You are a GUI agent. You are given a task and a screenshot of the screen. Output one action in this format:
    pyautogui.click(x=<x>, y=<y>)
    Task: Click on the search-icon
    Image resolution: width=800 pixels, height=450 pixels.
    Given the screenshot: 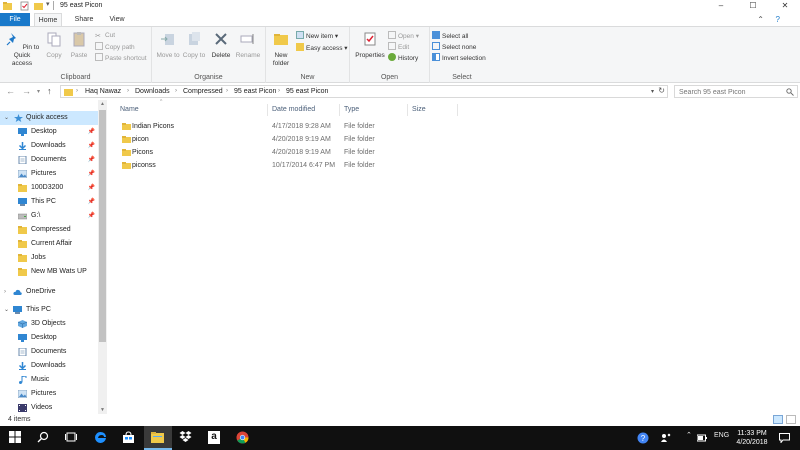 What is the action you would take?
    pyautogui.click(x=790, y=92)
    